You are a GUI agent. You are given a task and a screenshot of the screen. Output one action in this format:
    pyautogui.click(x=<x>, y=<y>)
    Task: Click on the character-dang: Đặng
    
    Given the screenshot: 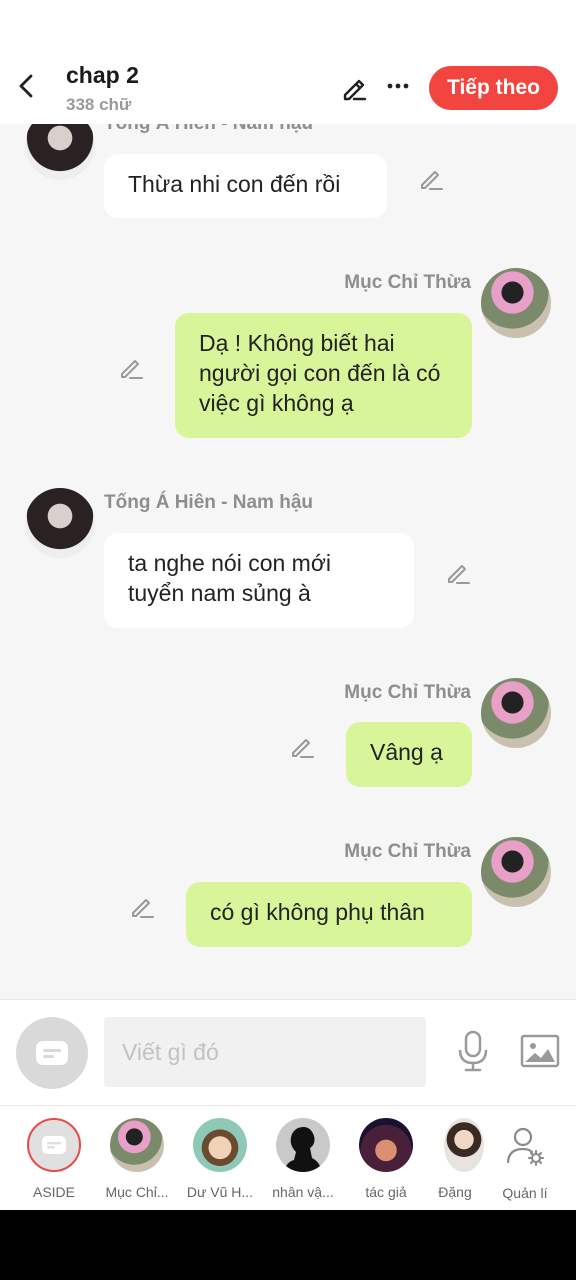 What is the action you would take?
    pyautogui.click(x=455, y=1159)
    